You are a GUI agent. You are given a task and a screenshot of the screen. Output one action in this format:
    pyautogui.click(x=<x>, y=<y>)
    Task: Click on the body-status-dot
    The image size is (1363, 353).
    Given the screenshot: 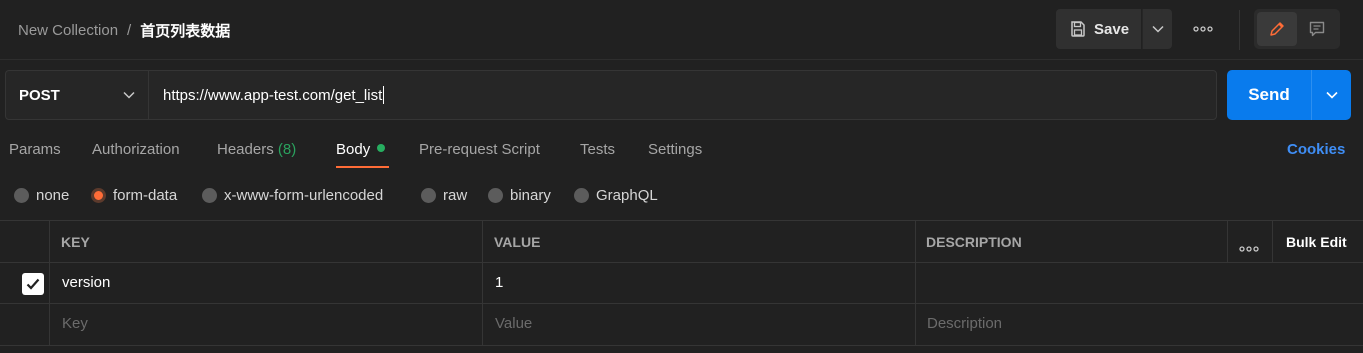 What is the action you would take?
    pyautogui.click(x=381, y=148)
    